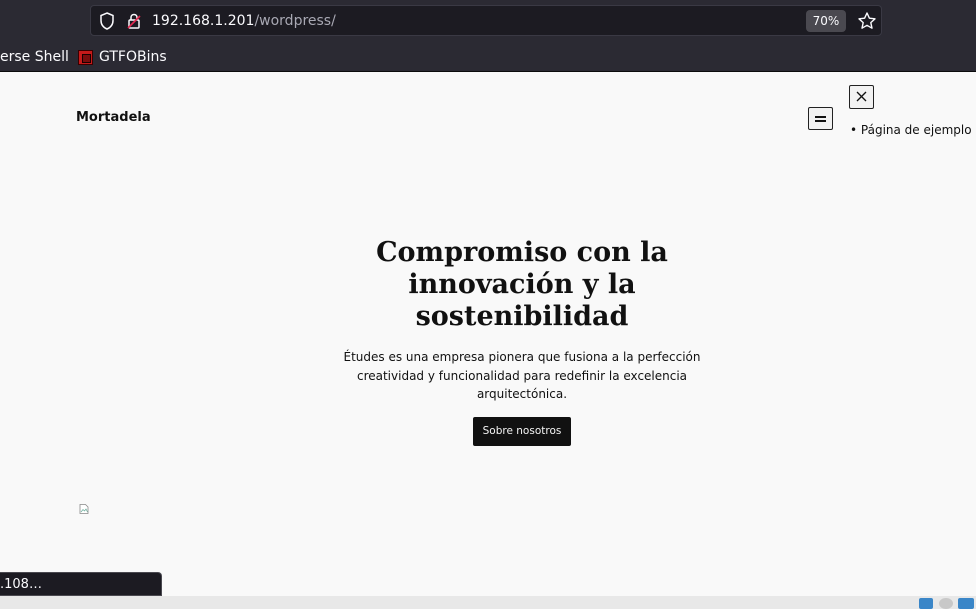  I want to click on about-us-button: Sobre nosotros, so click(522, 431).